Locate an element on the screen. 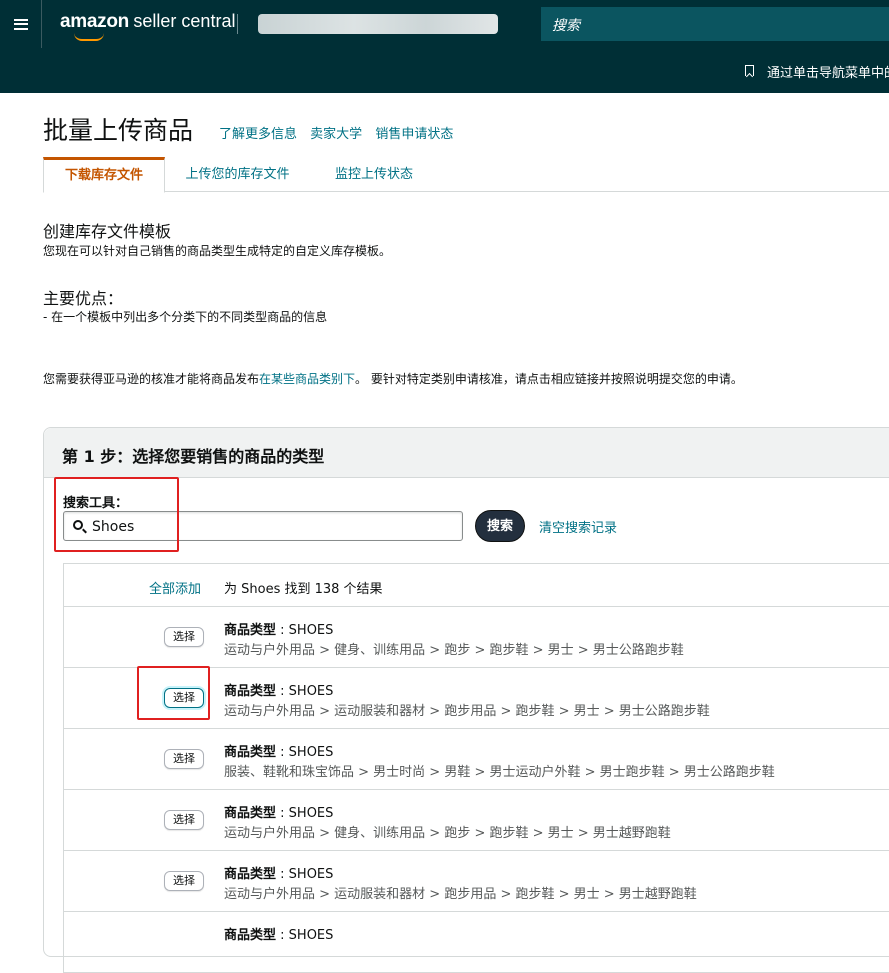 This screenshot has height=973, width=889. logo-product: seller central is located at coordinates (184, 21).